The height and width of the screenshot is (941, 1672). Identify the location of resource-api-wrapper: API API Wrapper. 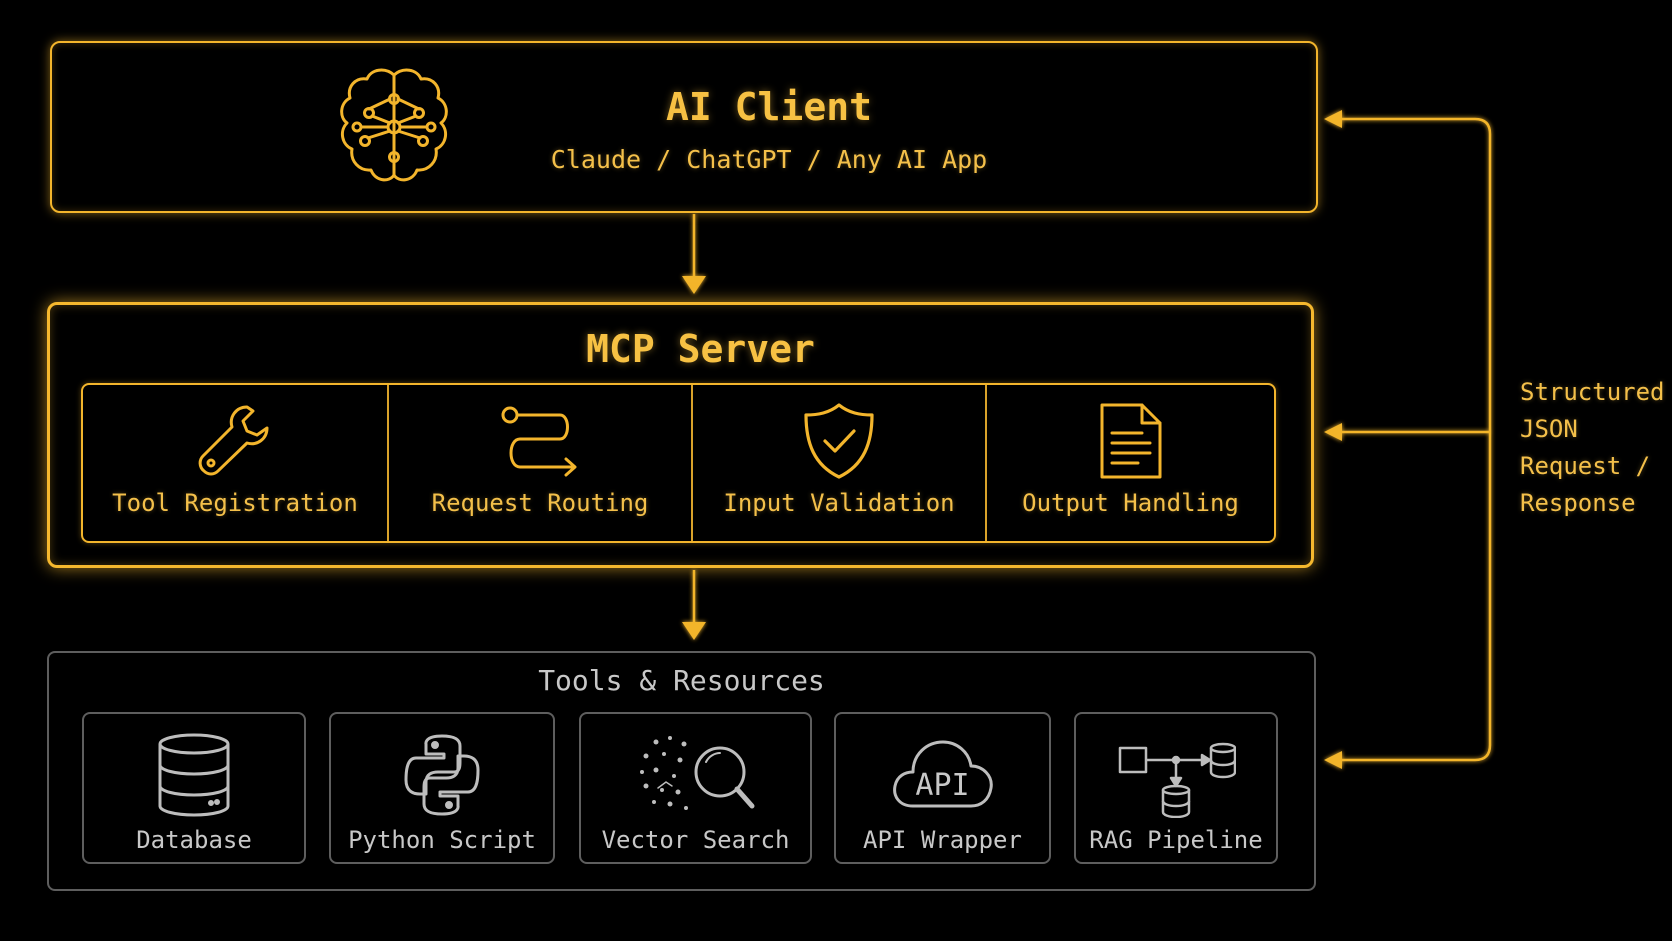
(942, 788).